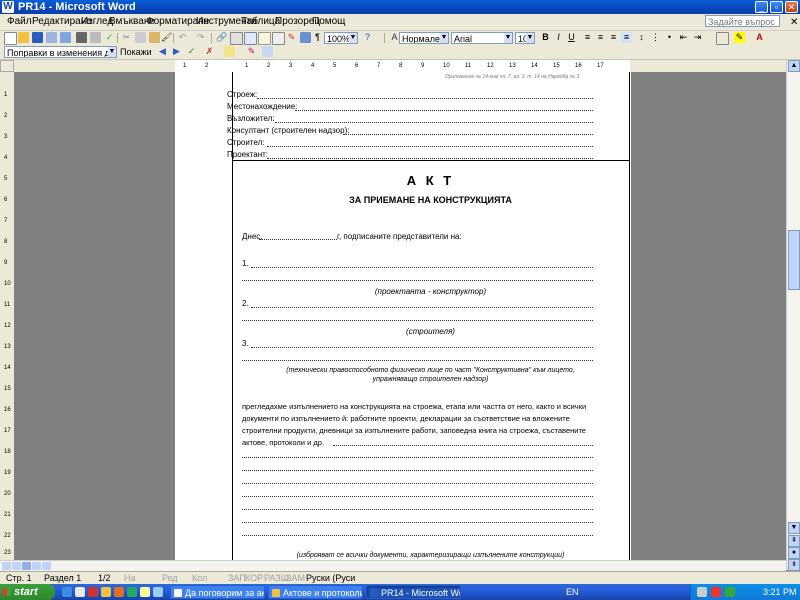 Image resolution: width=800 pixels, height=600 pixels. Describe the element at coordinates (236, 38) in the screenshot. I see `tables-borders-icon` at that location.